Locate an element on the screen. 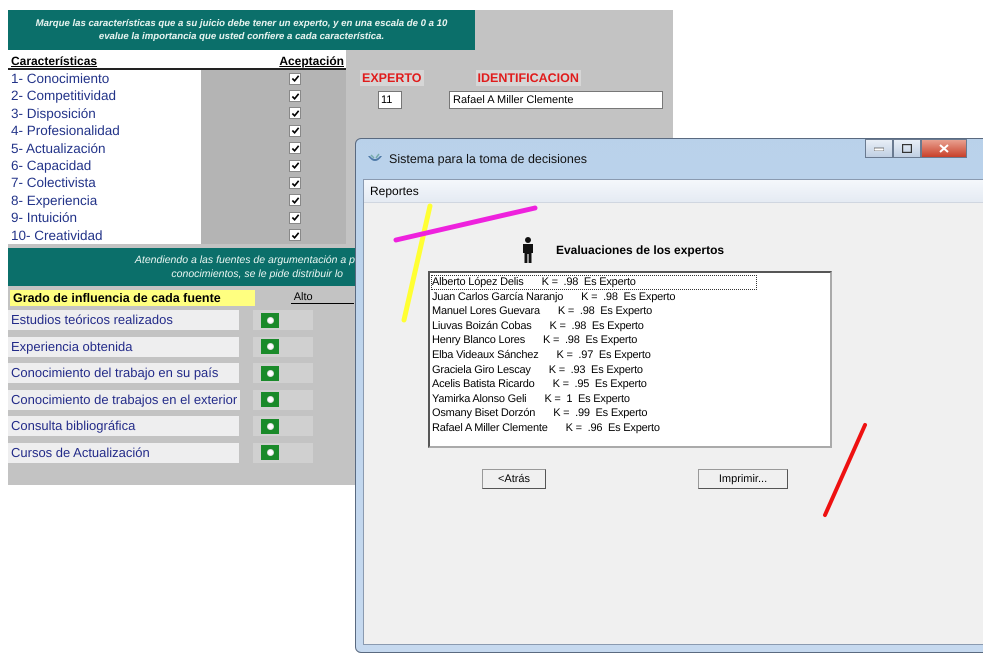  source-label: Conocimiento del trabajo en su país is located at coordinates (123, 373).